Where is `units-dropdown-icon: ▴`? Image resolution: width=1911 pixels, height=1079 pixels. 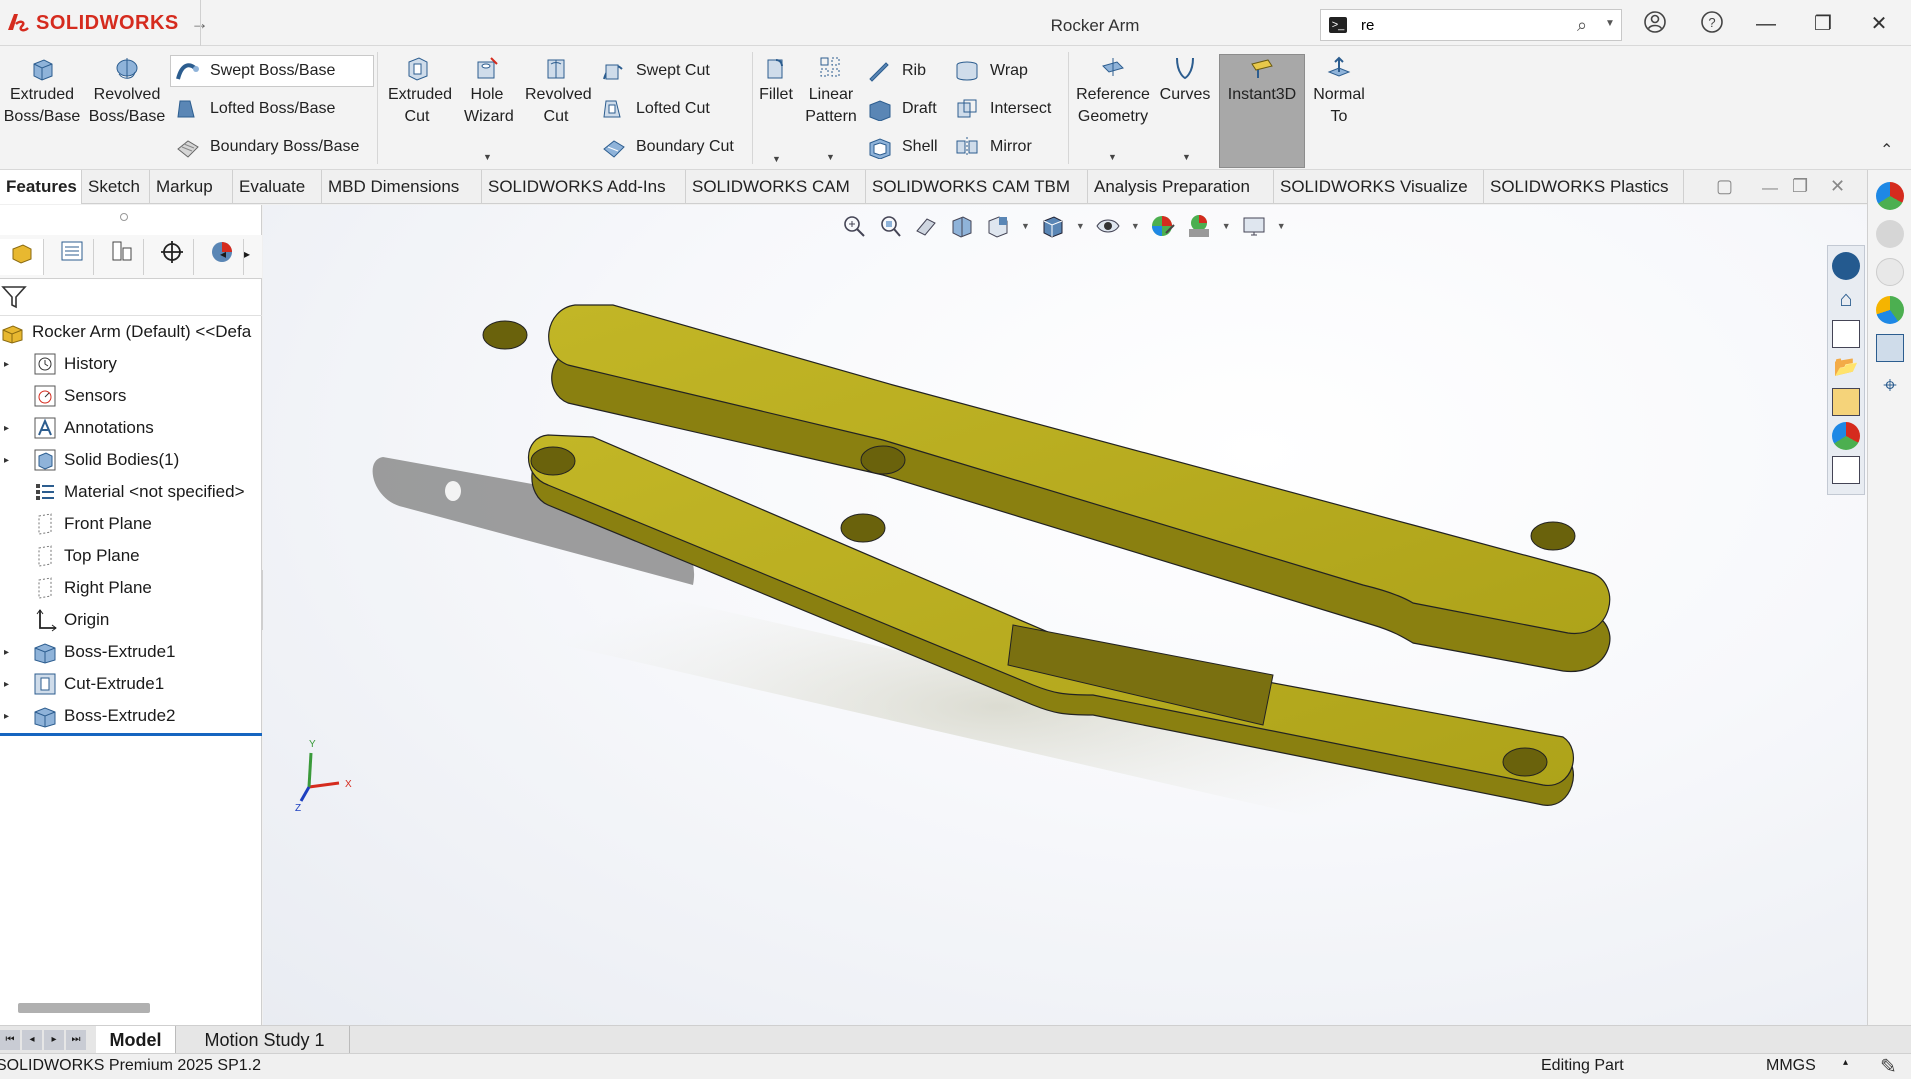 units-dropdown-icon: ▴ is located at coordinates (1845, 1062).